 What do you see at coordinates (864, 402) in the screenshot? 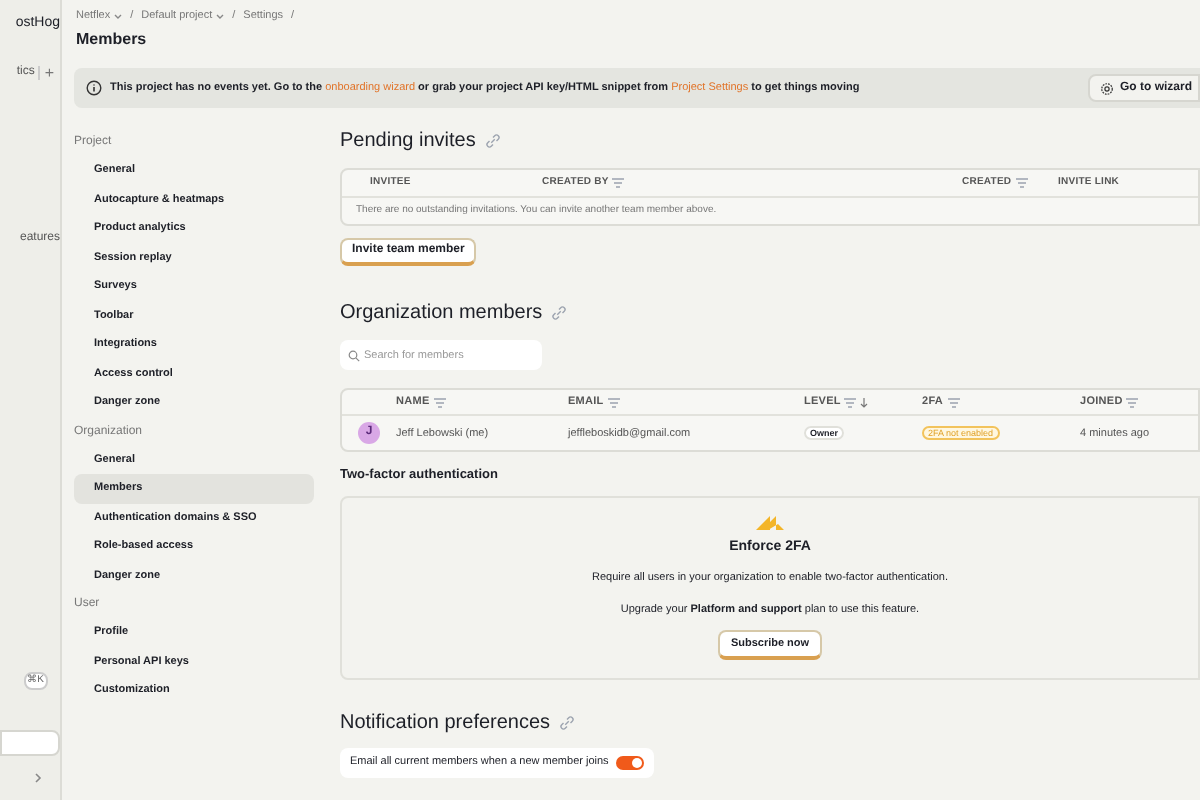
I see `arrow-down-icon` at bounding box center [864, 402].